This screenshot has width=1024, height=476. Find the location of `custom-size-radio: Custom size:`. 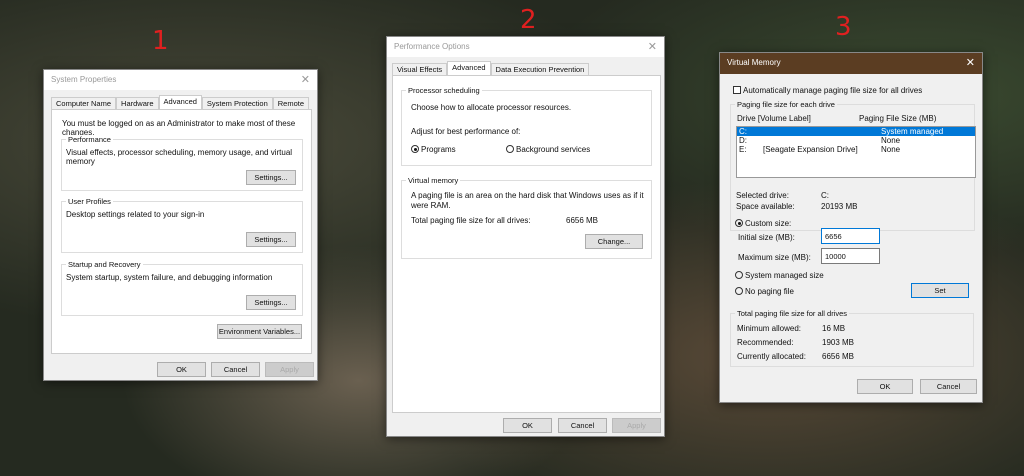

custom-size-radio: Custom size: is located at coordinates (763, 223).